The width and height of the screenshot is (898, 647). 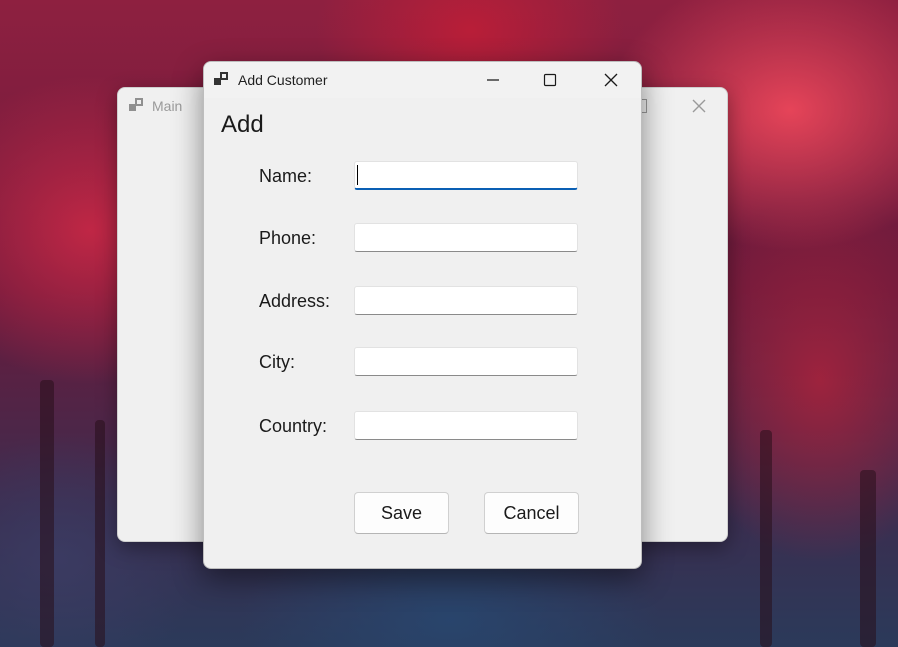 I want to click on close-icon, so click(x=611, y=80).